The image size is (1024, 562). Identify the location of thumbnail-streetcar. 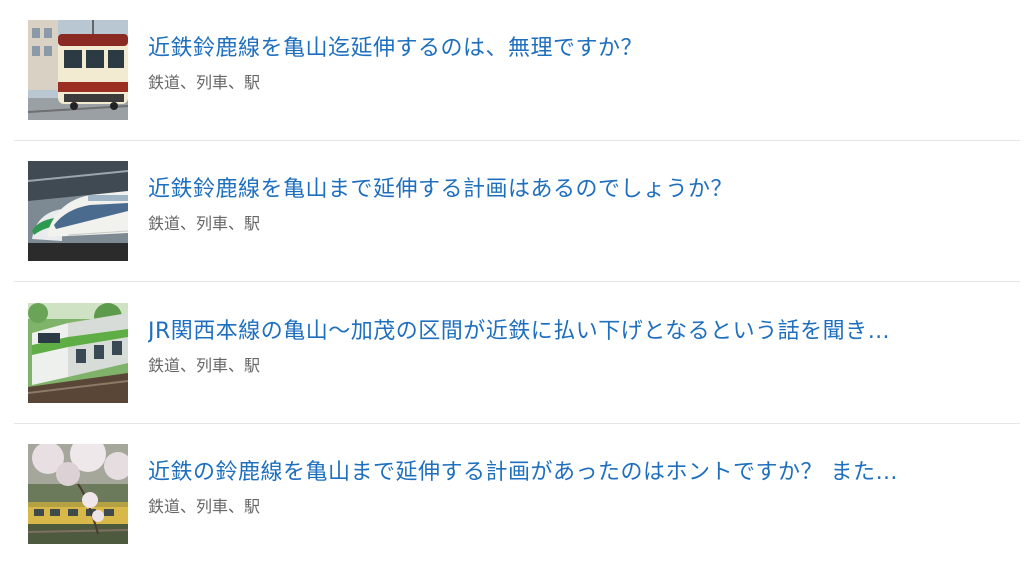
(78, 70).